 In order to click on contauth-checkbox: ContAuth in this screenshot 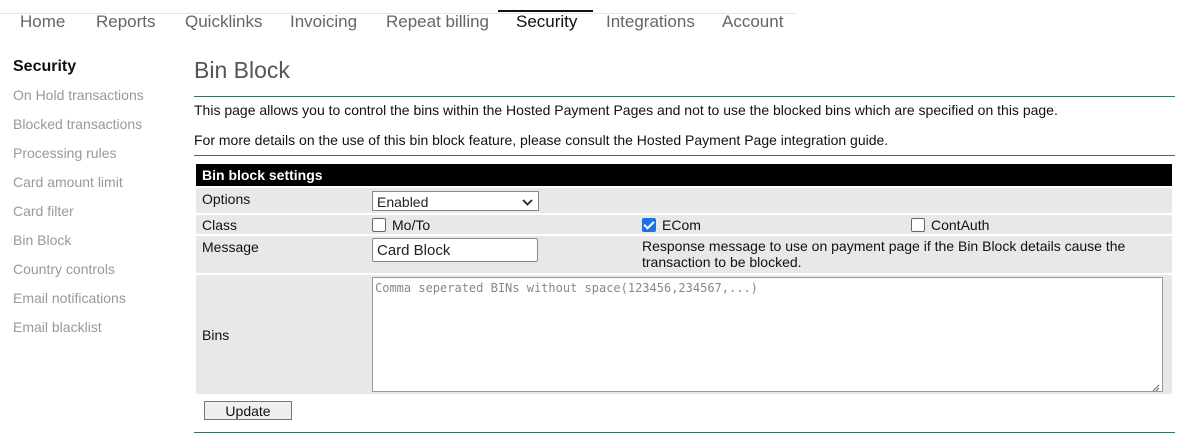, I will do `click(950, 225)`.